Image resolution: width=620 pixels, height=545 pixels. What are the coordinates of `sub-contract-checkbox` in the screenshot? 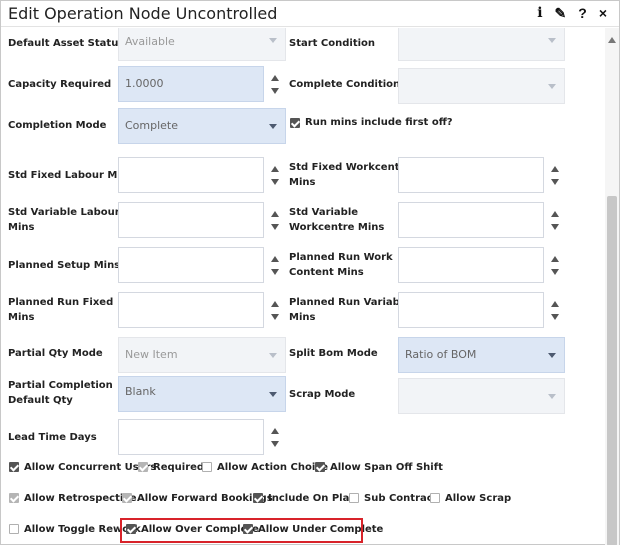 It's located at (354, 498).